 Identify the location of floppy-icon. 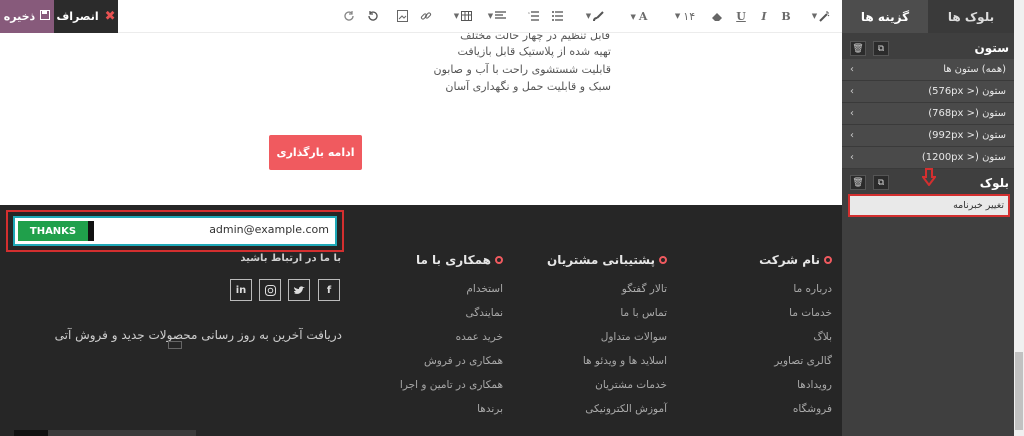
(45, 16).